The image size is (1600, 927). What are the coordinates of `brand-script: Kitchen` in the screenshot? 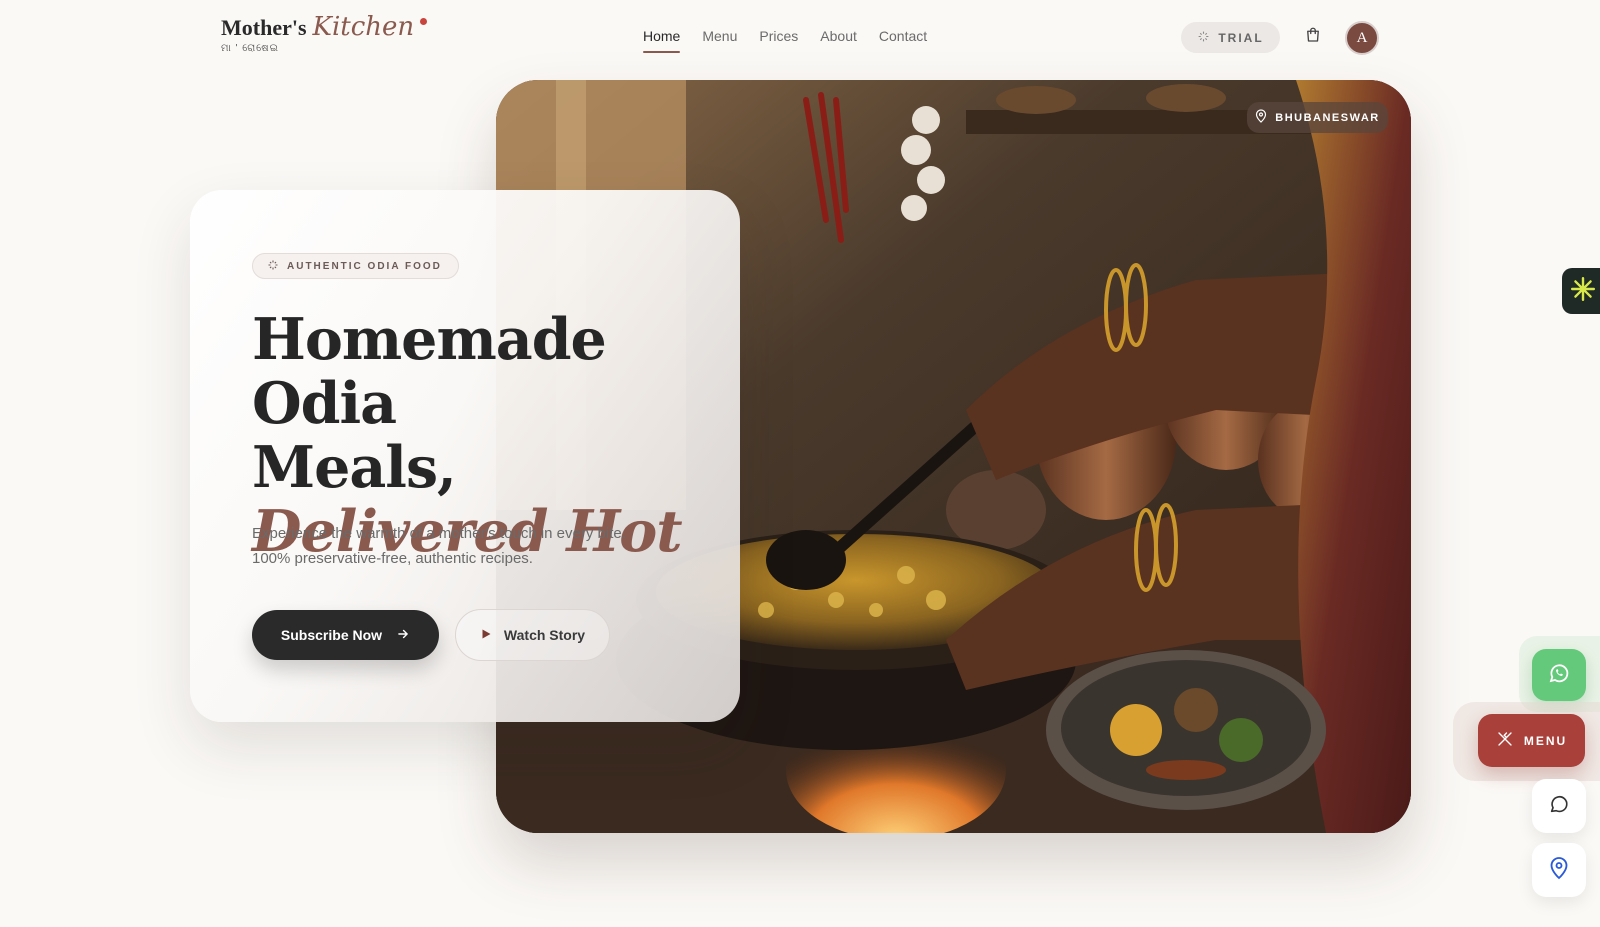 It's located at (363, 27).